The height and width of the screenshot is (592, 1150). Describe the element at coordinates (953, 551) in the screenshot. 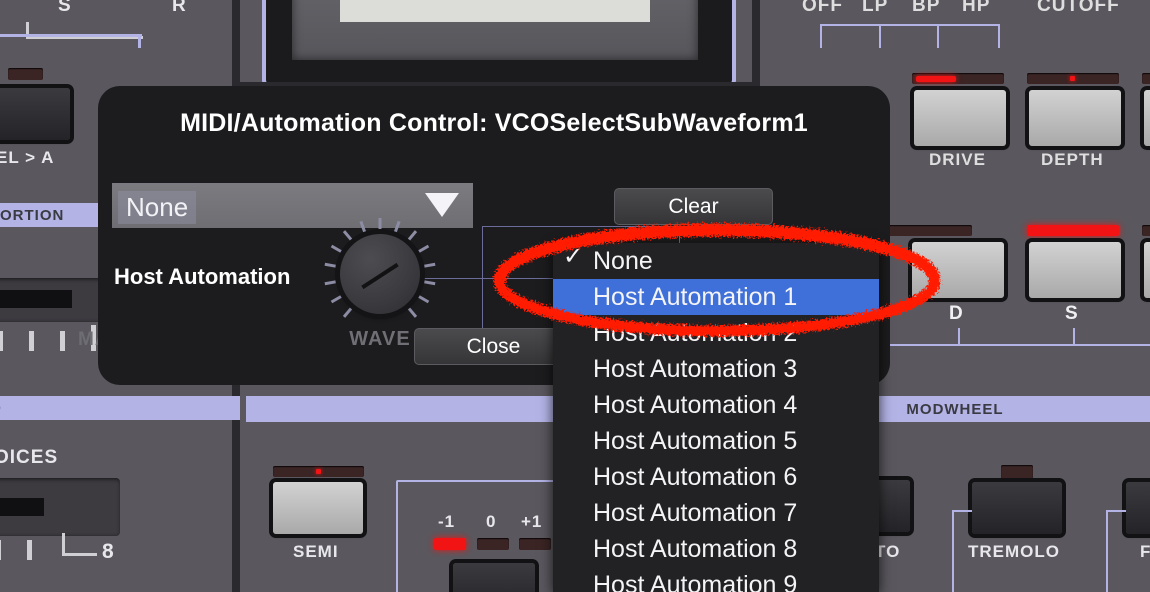

I see `modwheel-stem-left` at that location.